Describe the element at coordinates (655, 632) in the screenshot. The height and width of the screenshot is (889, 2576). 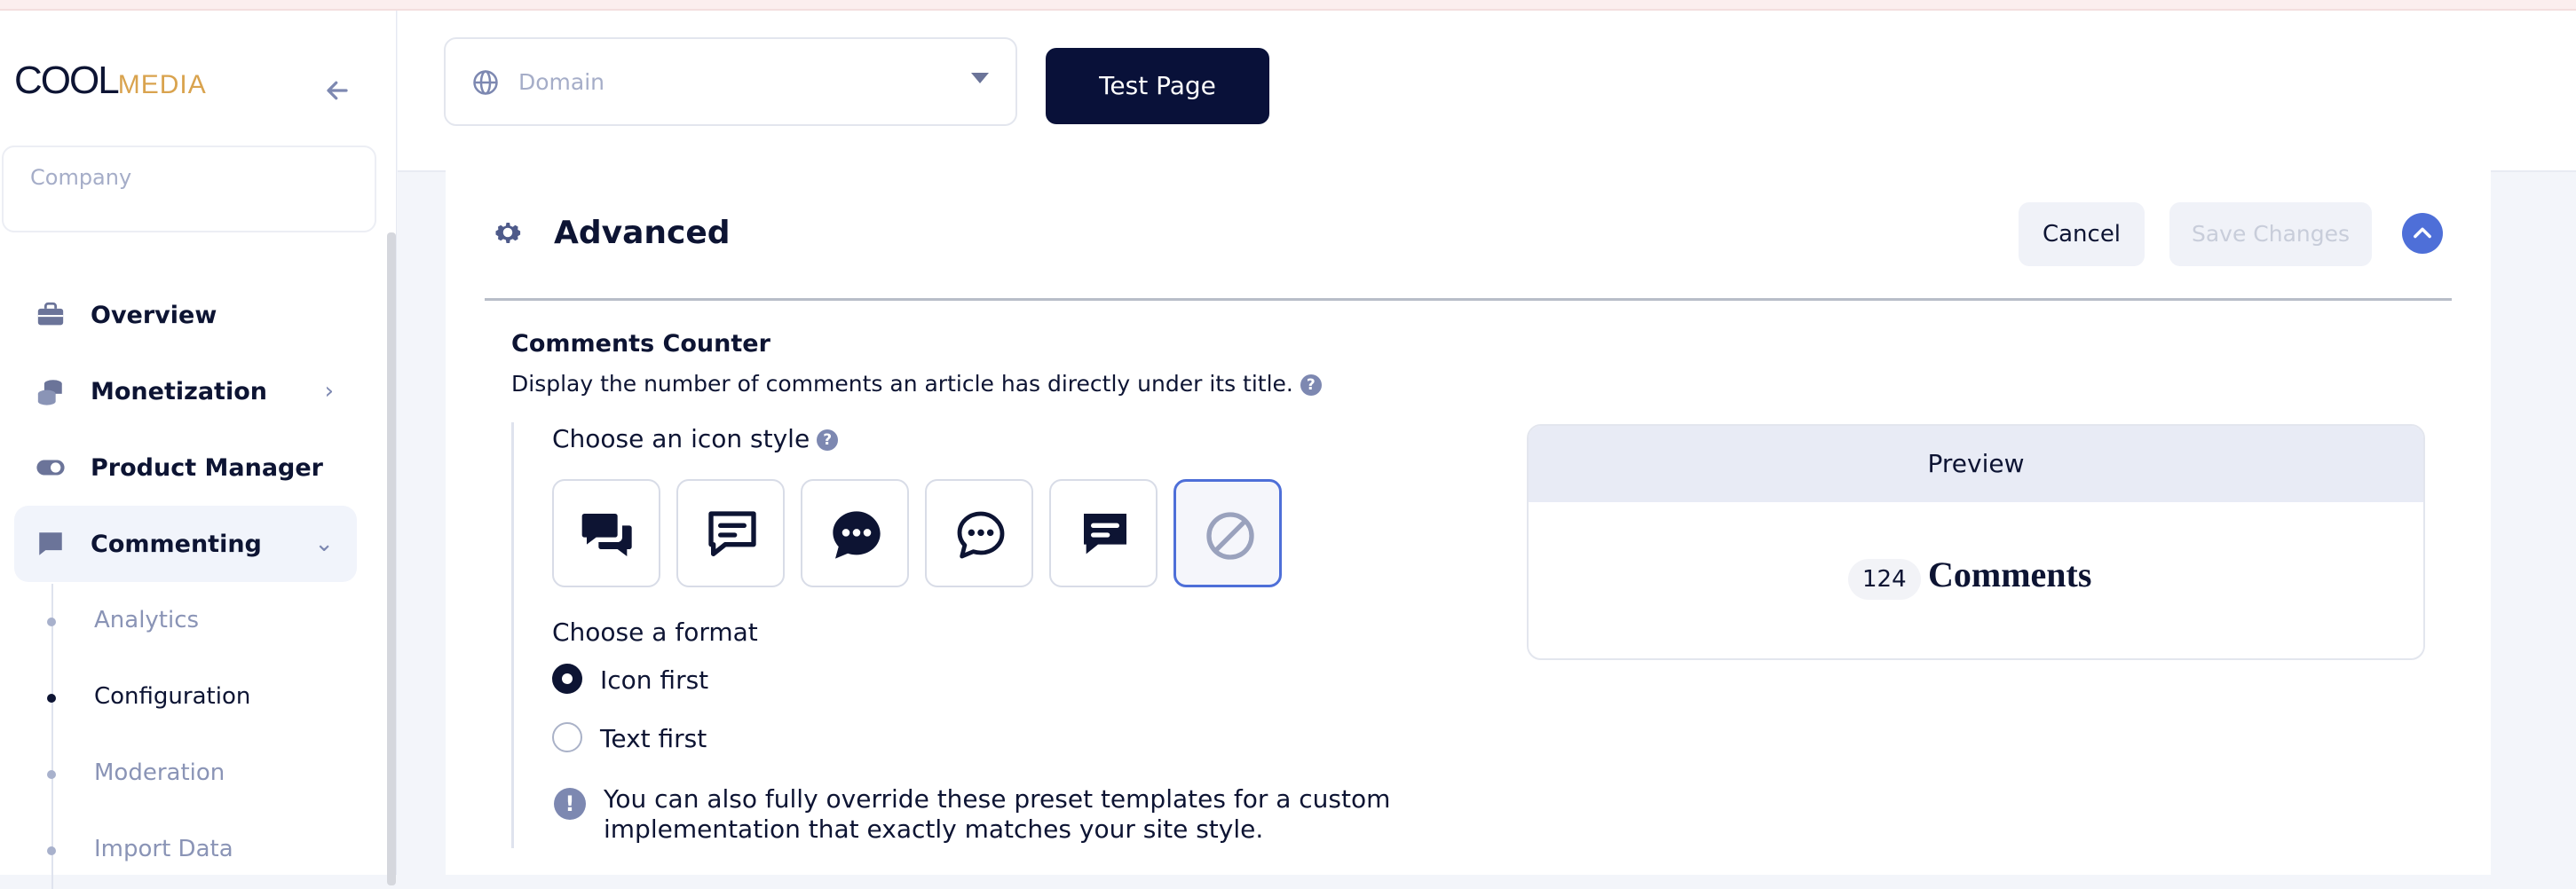
I see `format-label: Choose a format` at that location.